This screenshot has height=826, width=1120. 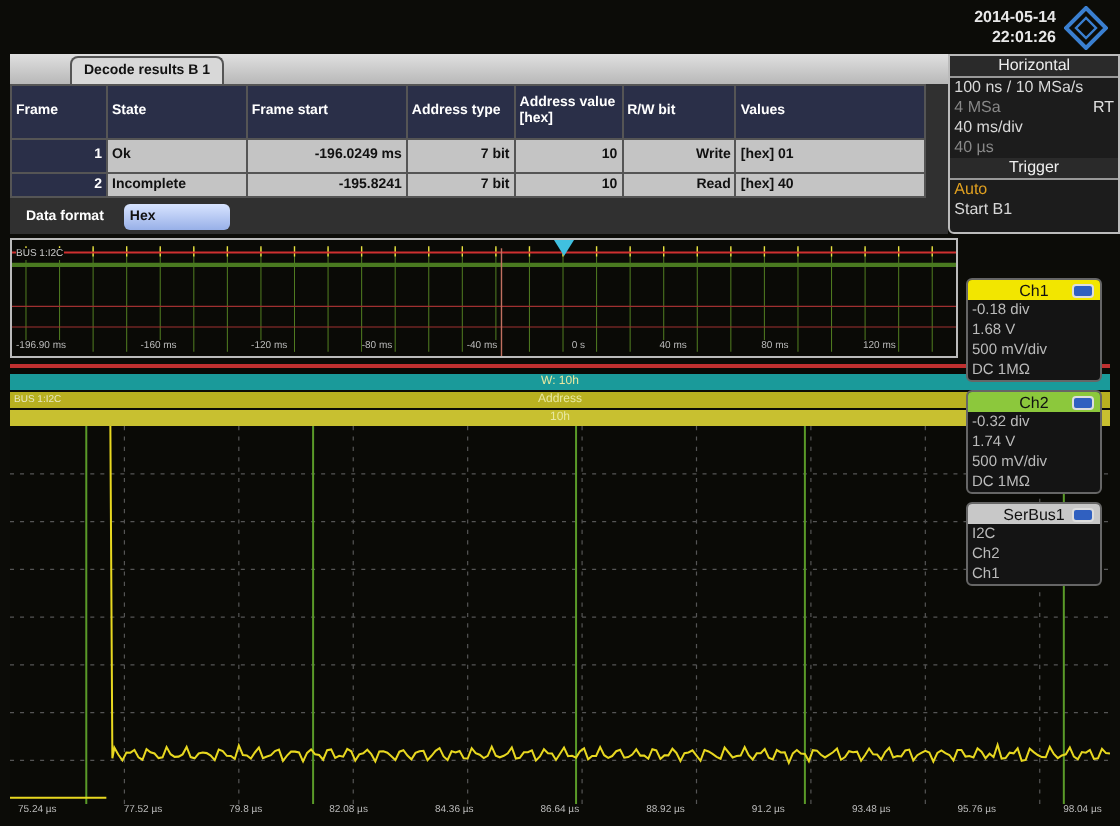 What do you see at coordinates (564, 248) in the screenshot?
I see `trigger-marker-icon` at bounding box center [564, 248].